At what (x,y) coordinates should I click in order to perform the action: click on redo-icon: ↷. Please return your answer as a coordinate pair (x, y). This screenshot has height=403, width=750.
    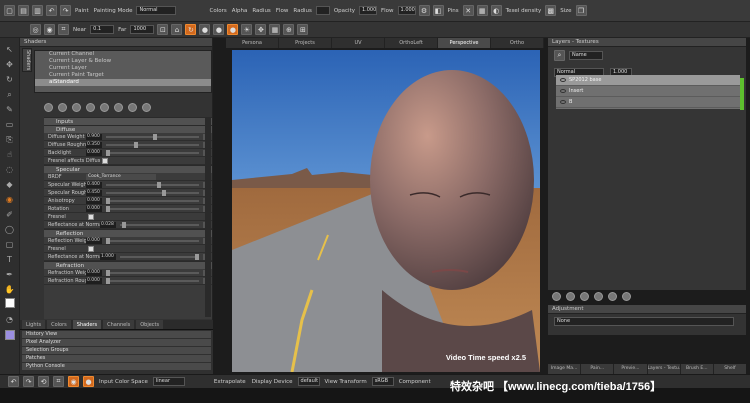
    Looking at the image, I should click on (65, 10).